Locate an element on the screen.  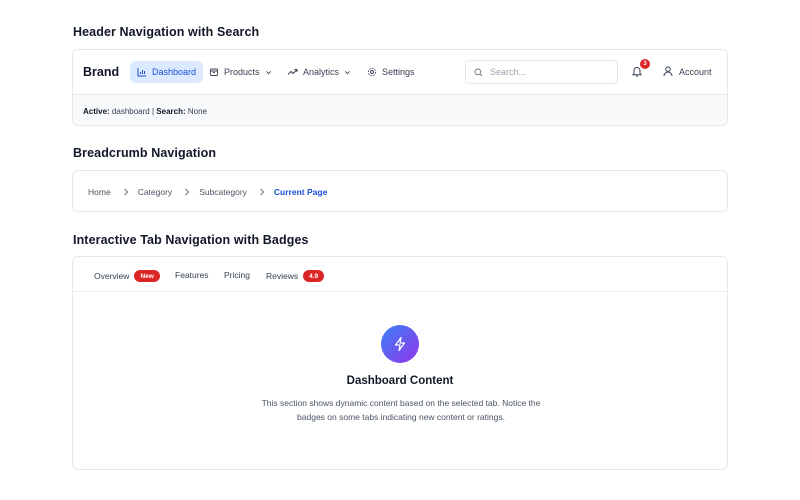
tab-label: Reviews is located at coordinates (282, 276).